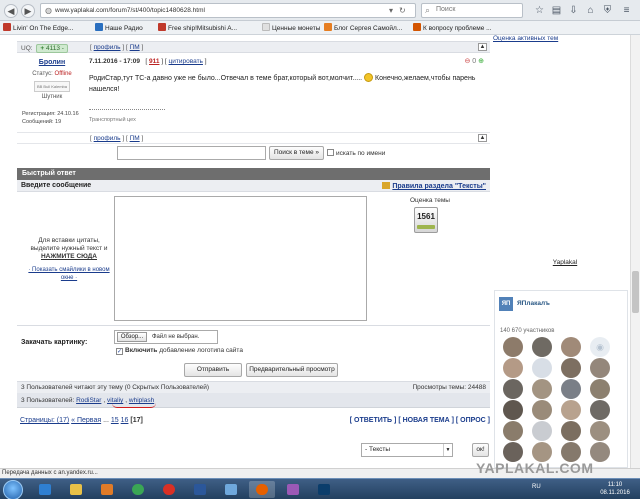  I want to click on poll-link: [ ОПРОС ], so click(473, 420).